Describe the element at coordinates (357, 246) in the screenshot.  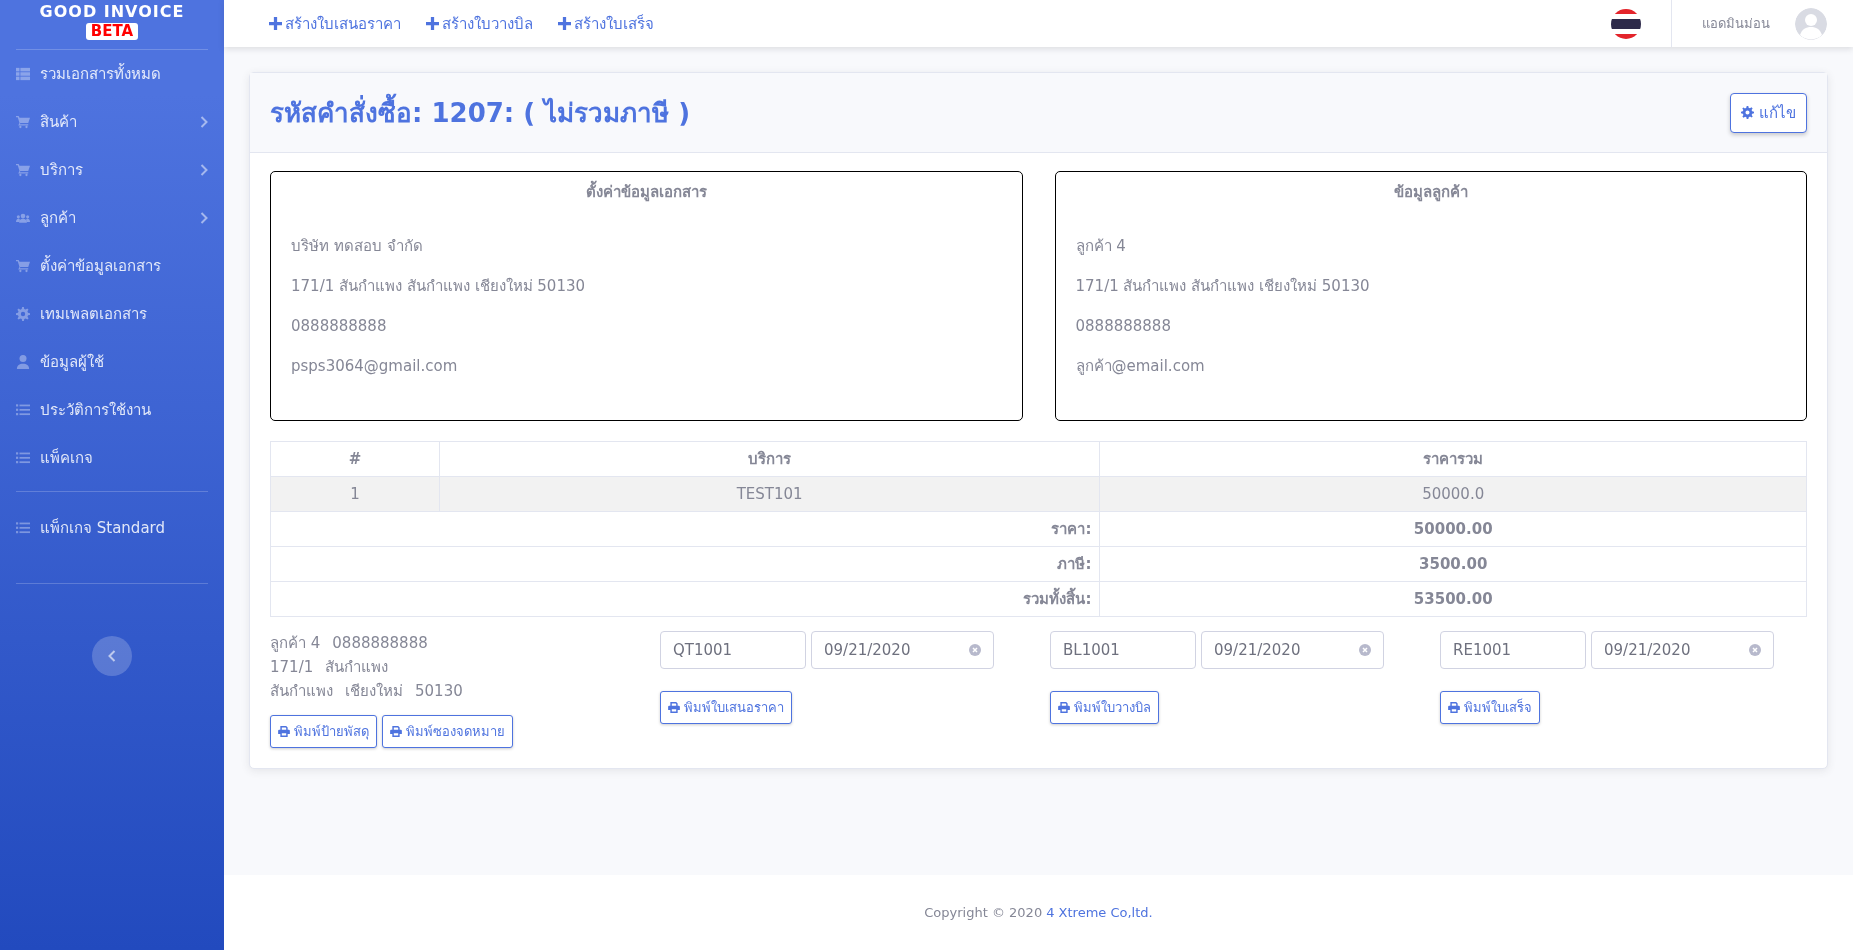
I see `info-line: บริษัท ทดสอบ จำกัด` at that location.